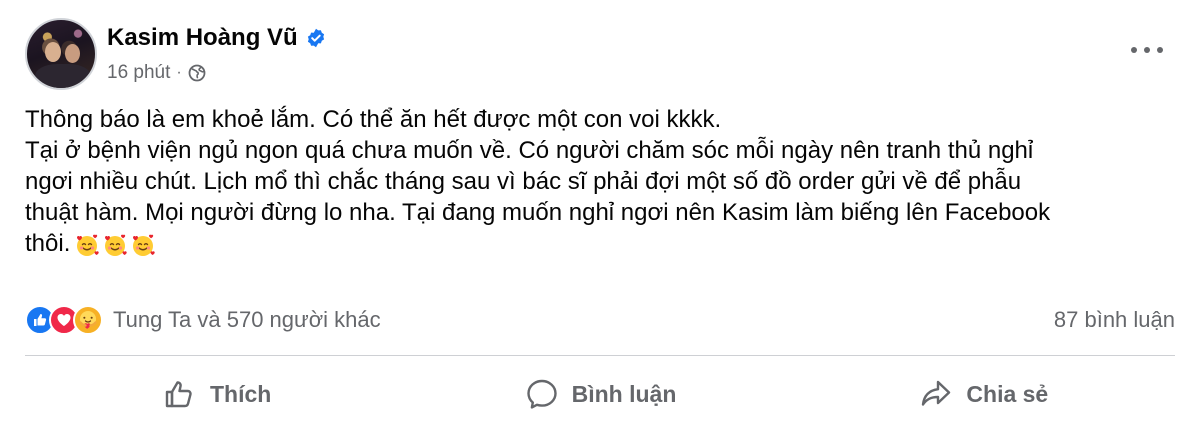  What do you see at coordinates (1007, 393) in the screenshot?
I see `share-label: Chia sẻ` at bounding box center [1007, 393].